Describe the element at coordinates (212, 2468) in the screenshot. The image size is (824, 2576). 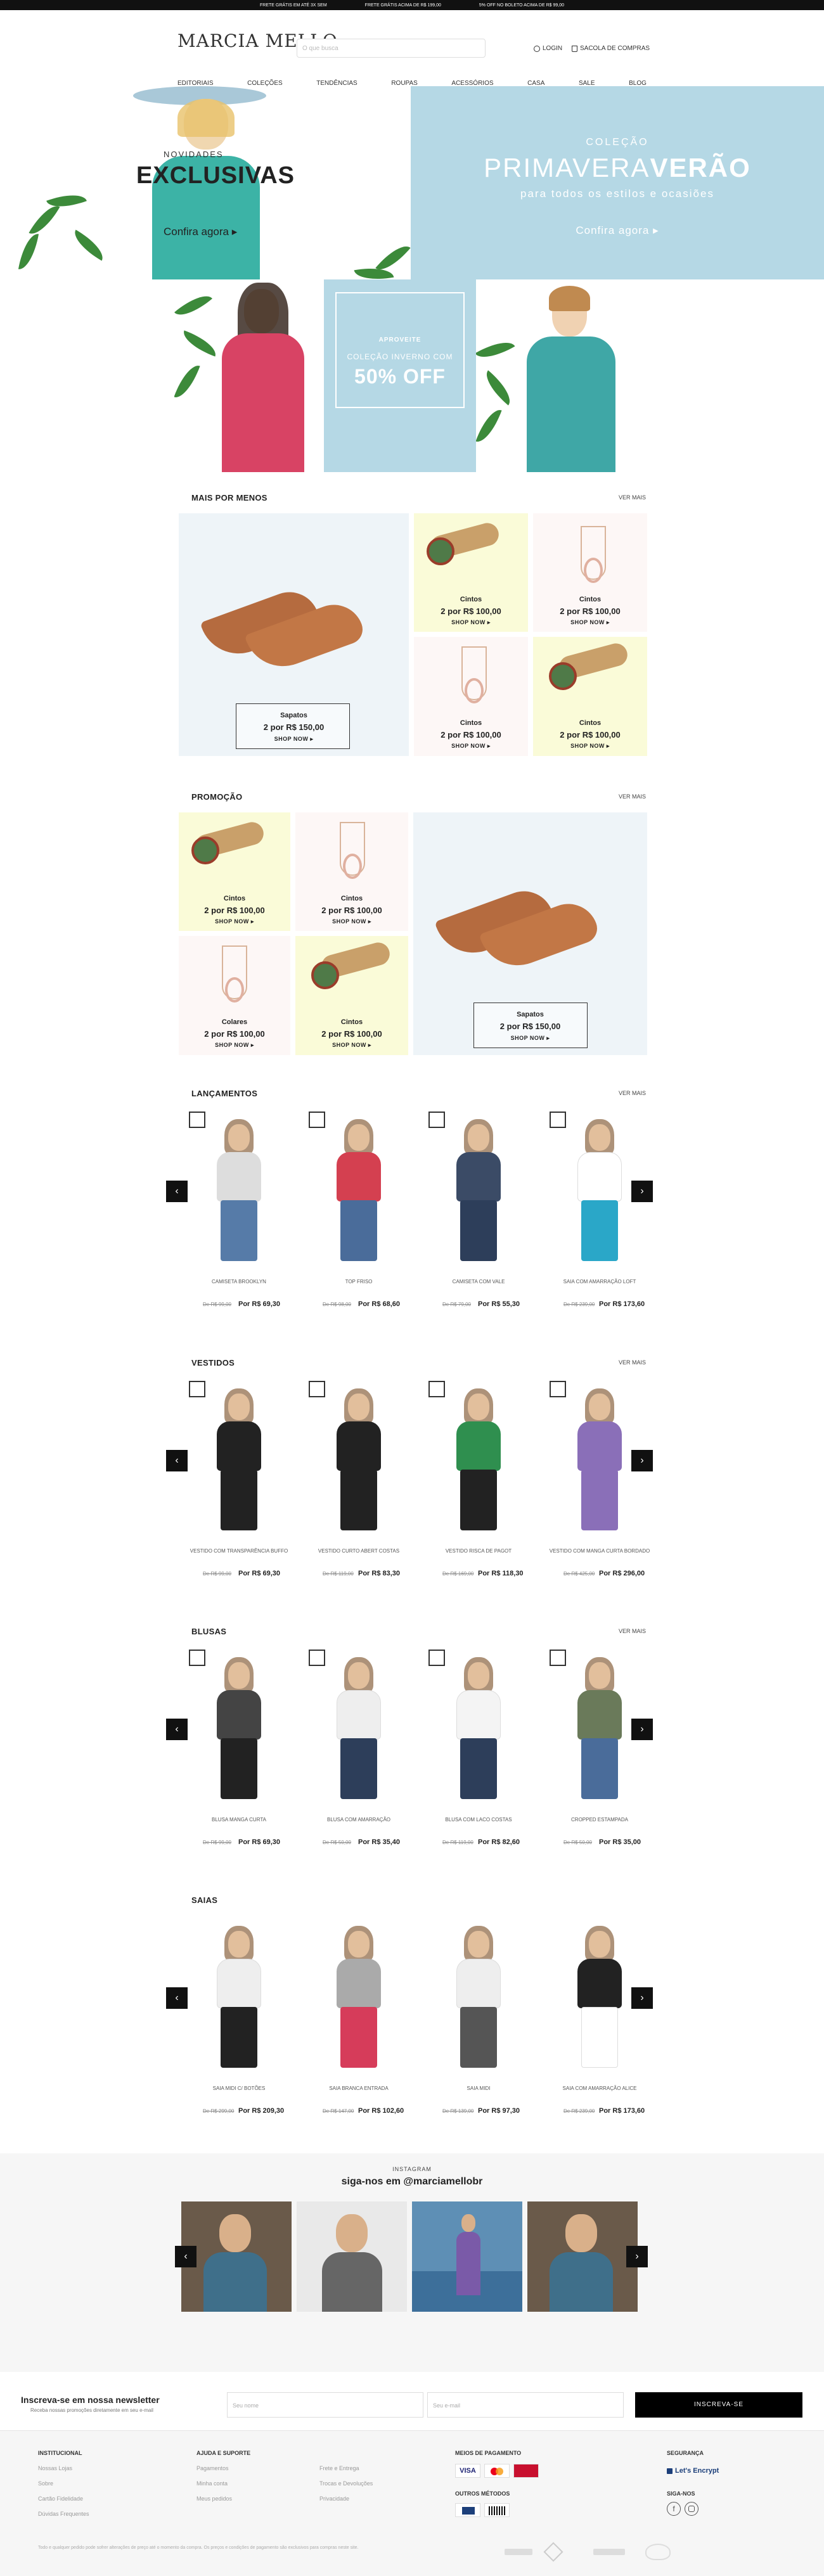
I see `footer-link: Pagamentos` at that location.